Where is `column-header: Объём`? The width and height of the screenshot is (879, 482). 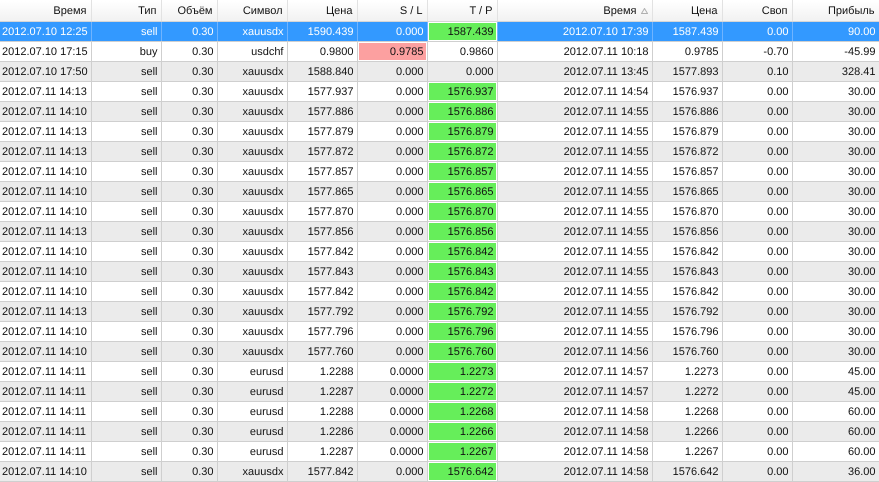 column-header: Объём is located at coordinates (189, 11).